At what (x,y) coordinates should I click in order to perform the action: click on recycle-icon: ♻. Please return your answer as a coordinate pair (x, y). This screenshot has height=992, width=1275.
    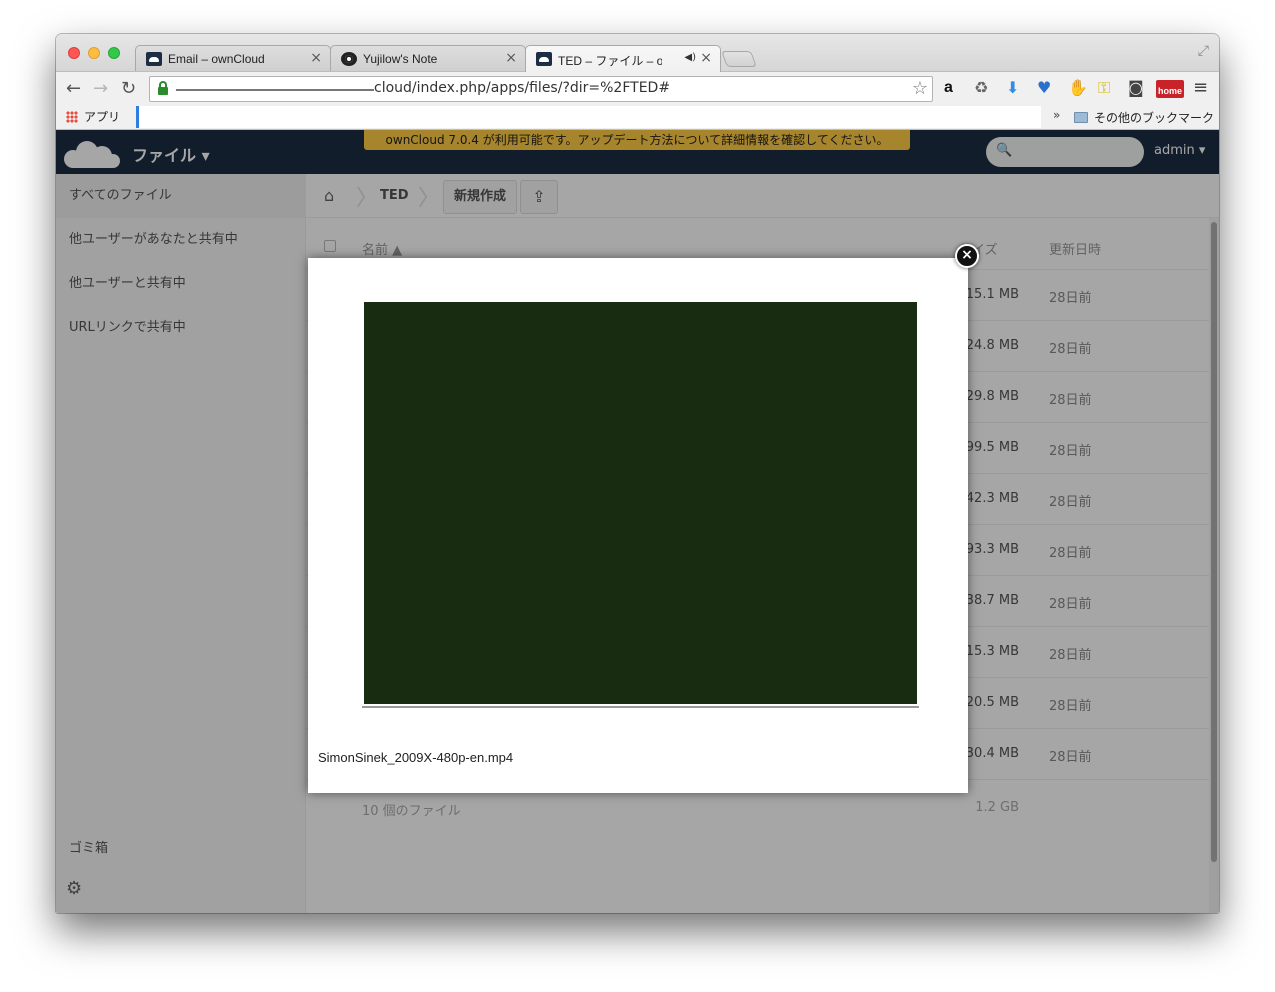
    Looking at the image, I should click on (981, 88).